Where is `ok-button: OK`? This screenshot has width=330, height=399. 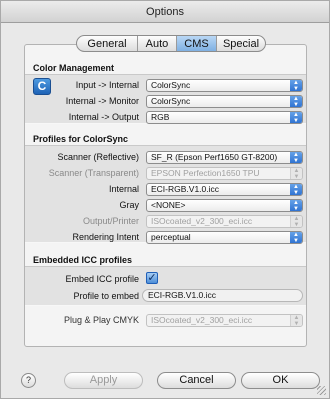 ok-button: OK is located at coordinates (280, 380).